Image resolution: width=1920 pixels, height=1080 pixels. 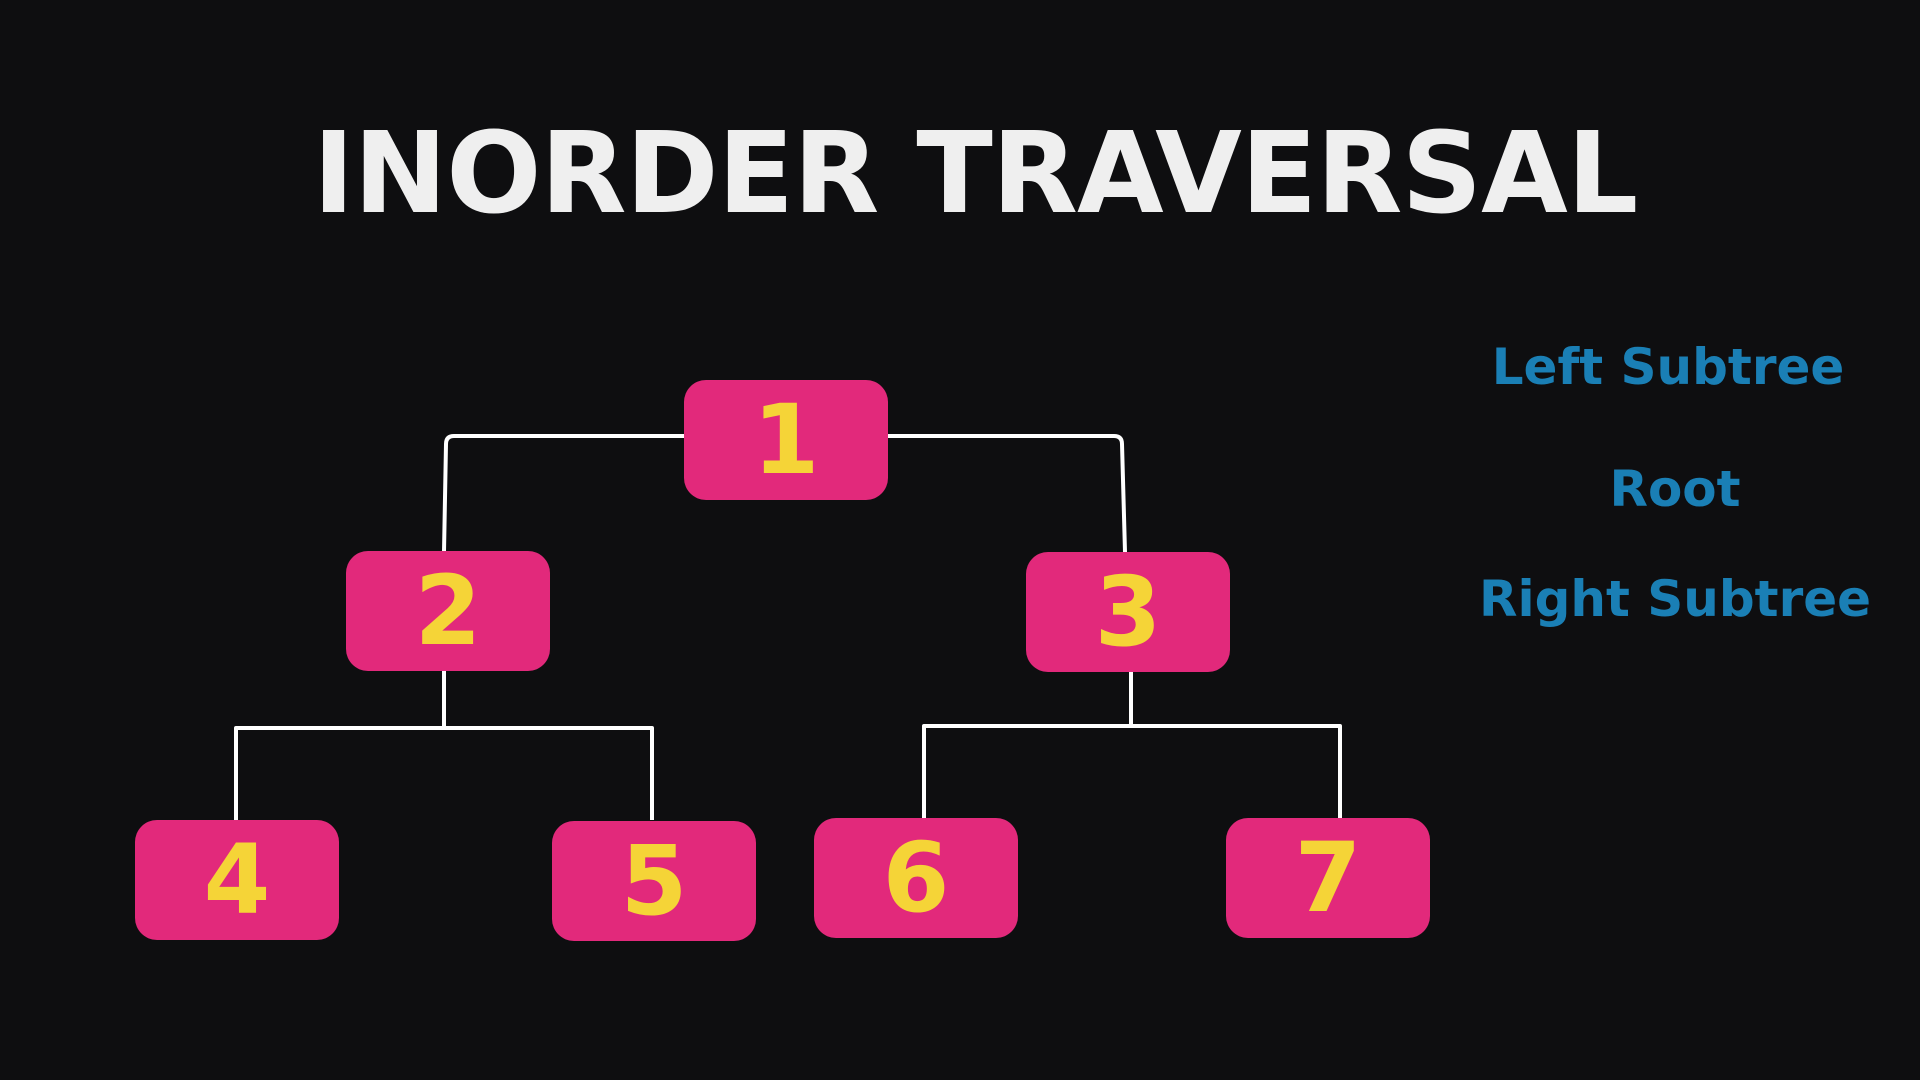 What do you see at coordinates (1675, 489) in the screenshot?
I see `legend-root: Root` at bounding box center [1675, 489].